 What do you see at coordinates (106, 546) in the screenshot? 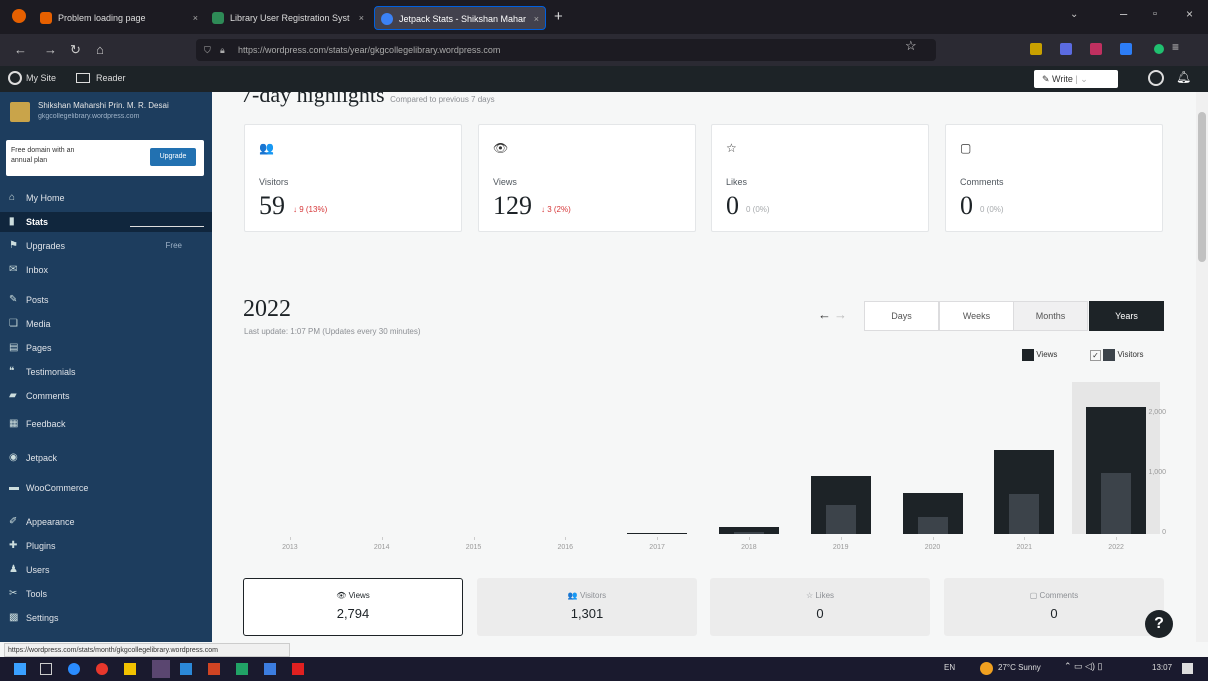
I see `sidebar-item-plugins: ✚ Plugins` at bounding box center [106, 546].